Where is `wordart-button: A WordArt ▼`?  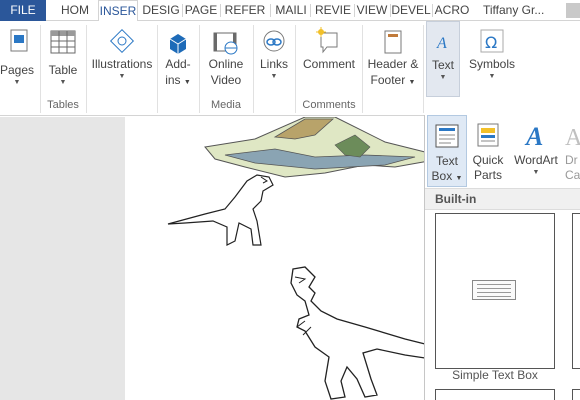 wordart-button: A WordArt ▼ is located at coordinates (536, 151).